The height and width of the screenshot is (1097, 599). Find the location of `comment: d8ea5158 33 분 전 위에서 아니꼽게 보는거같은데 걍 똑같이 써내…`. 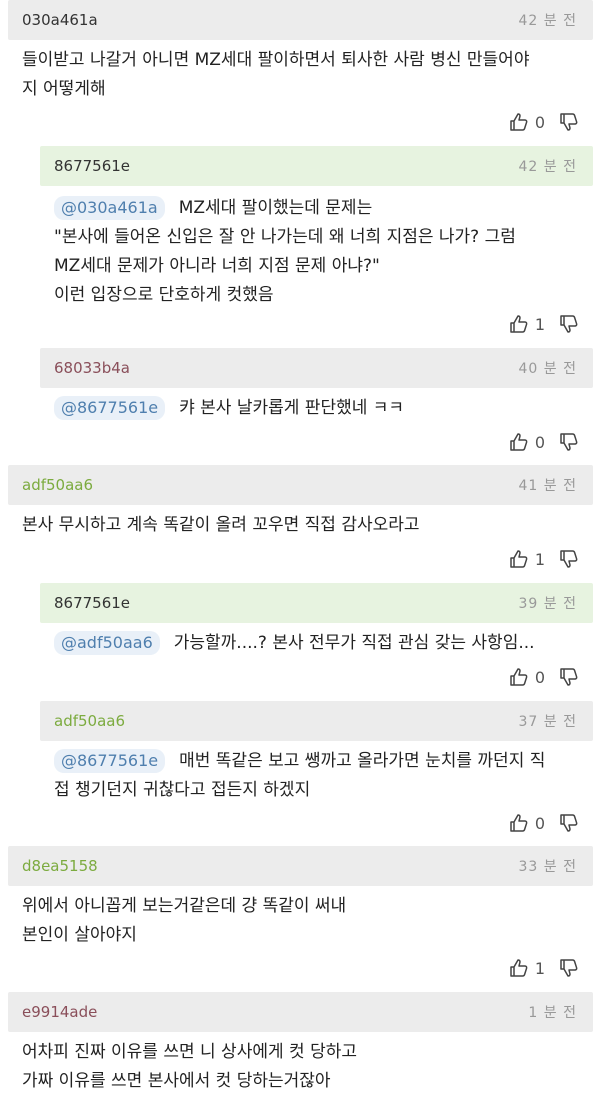

comment: d8ea5158 33 분 전 위에서 아니꼽게 보는거같은데 걍 똑같이 써내… is located at coordinates (300, 918).